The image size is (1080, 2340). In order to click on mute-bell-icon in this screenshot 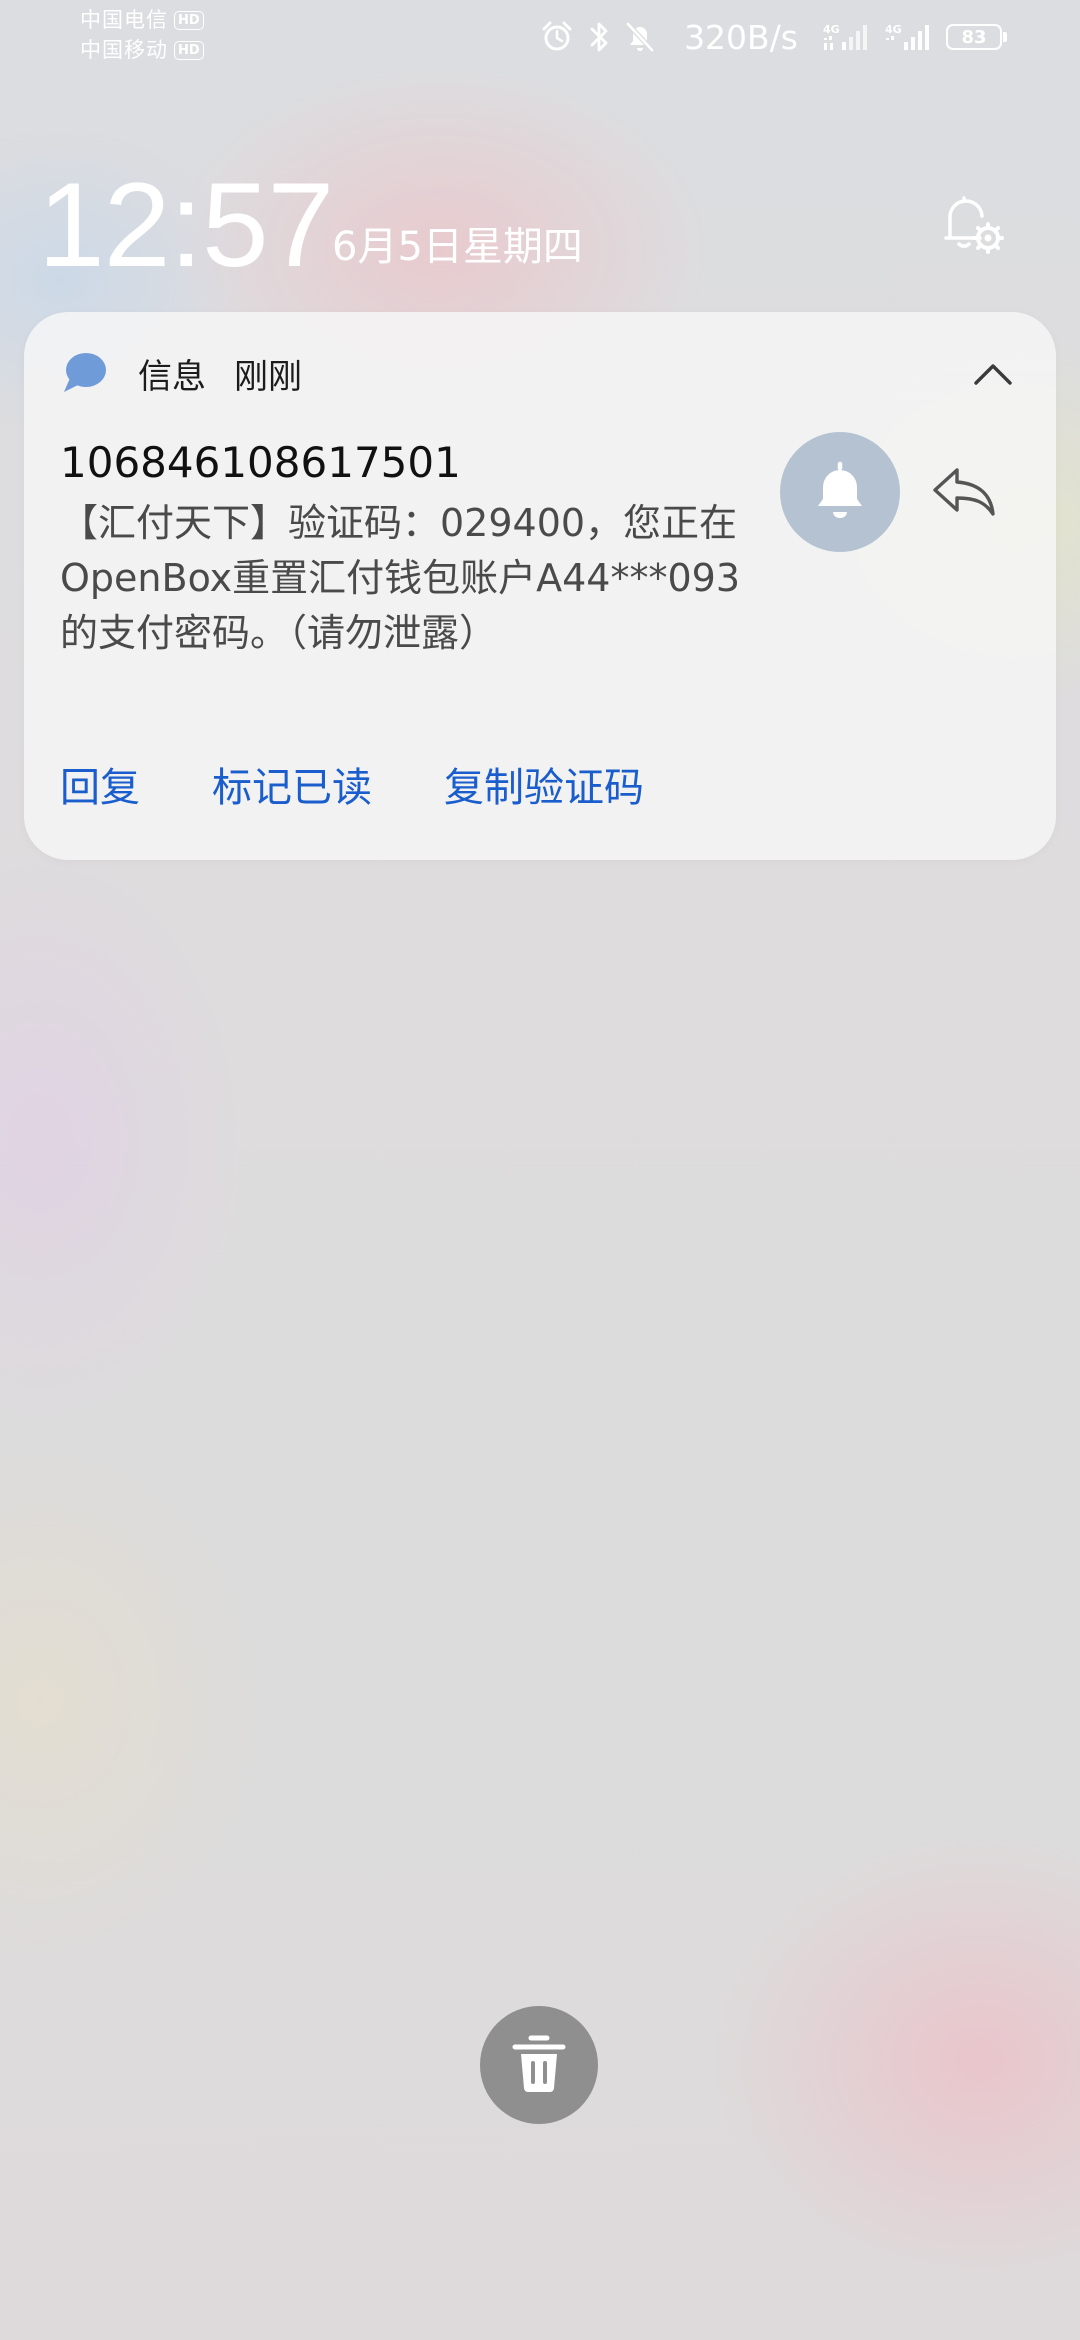, I will do `click(640, 37)`.